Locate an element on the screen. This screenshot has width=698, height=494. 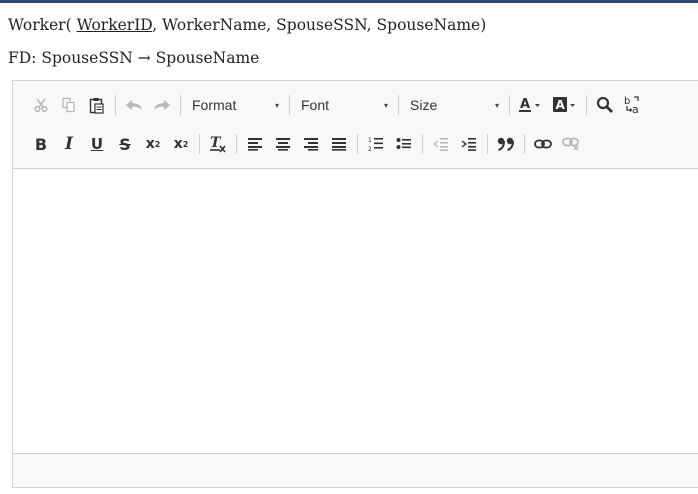
svg-text: a is located at coordinates (635, 109).